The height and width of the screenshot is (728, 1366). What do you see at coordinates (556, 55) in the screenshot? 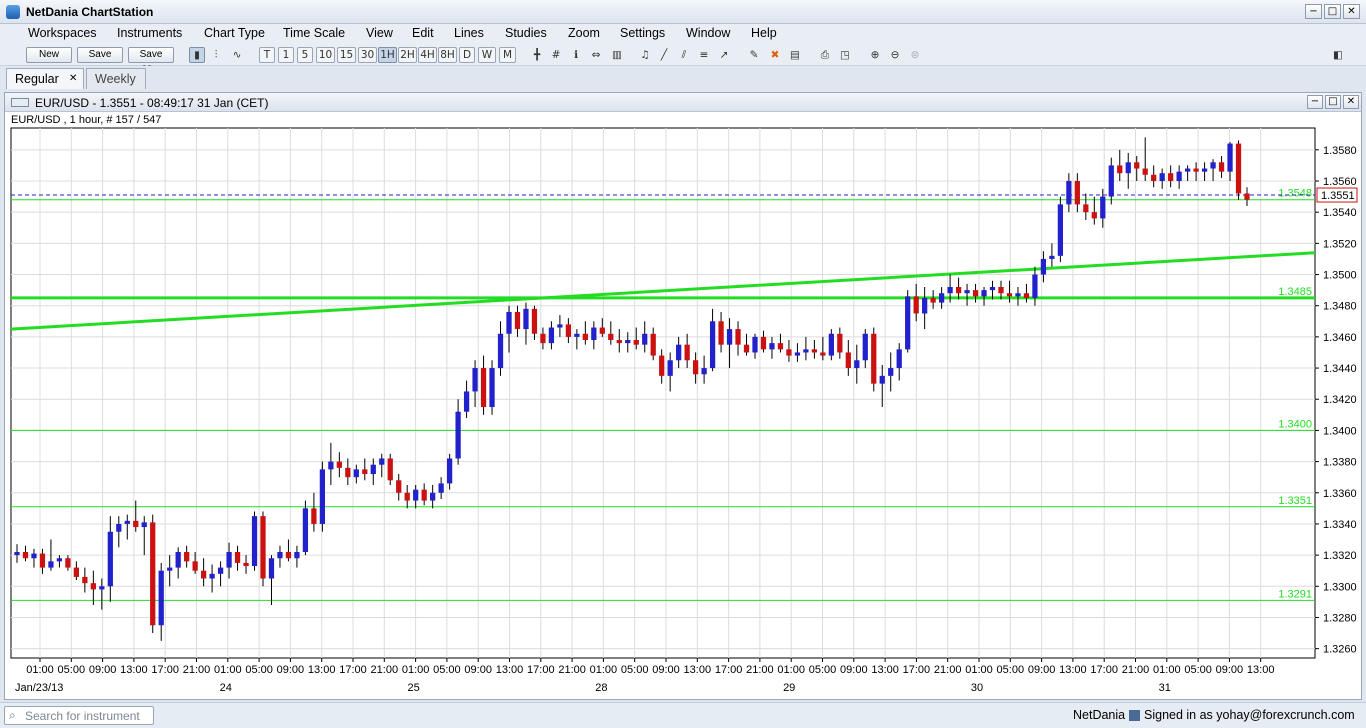
I see `grid-icon: #` at bounding box center [556, 55].